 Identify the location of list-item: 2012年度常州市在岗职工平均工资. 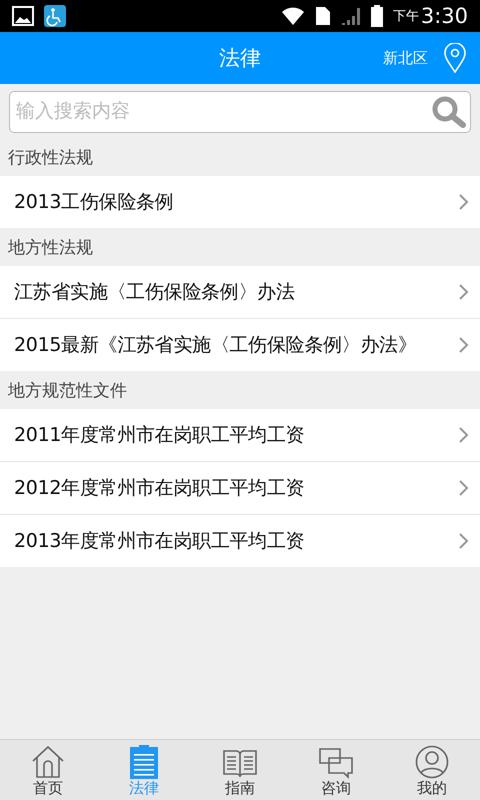
(240, 488).